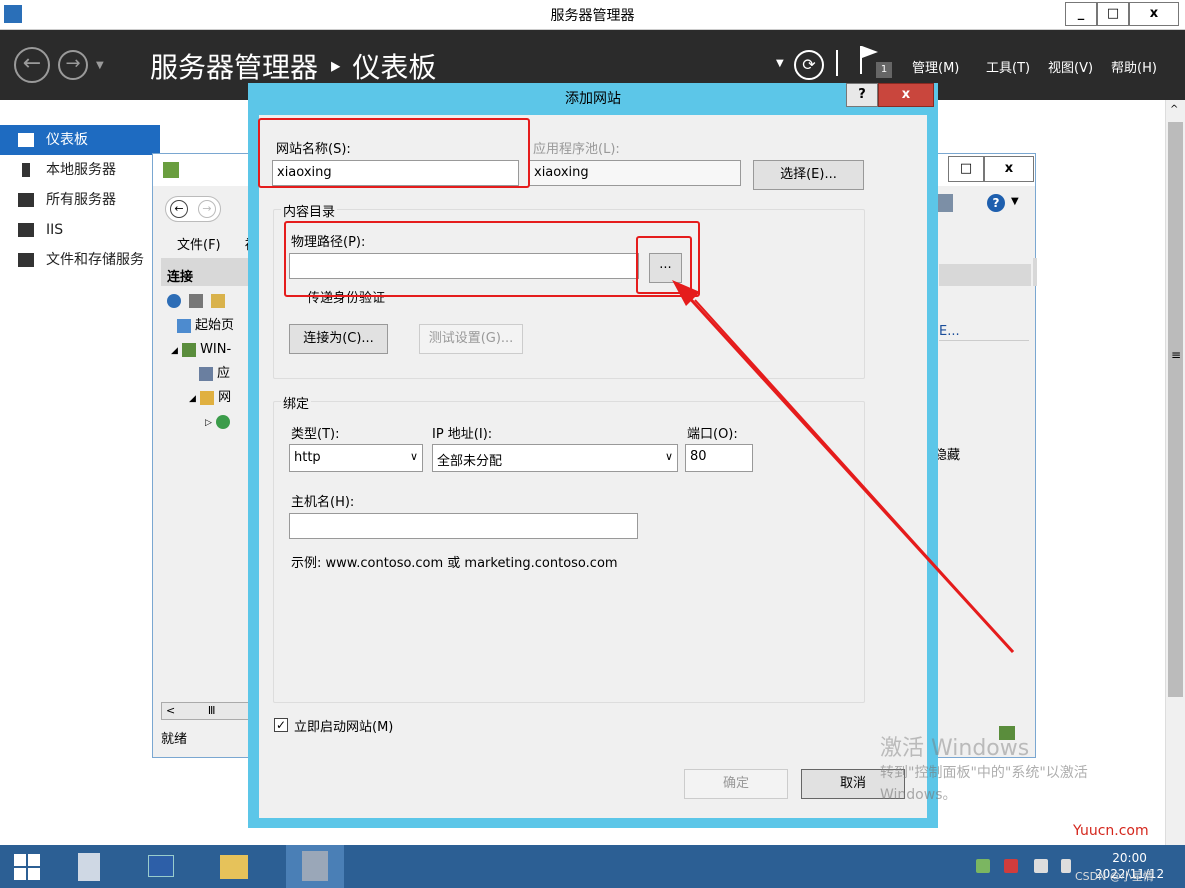  What do you see at coordinates (592, 866) in the screenshot?
I see `taskbar: 20:00 2022/11/12` at bounding box center [592, 866].